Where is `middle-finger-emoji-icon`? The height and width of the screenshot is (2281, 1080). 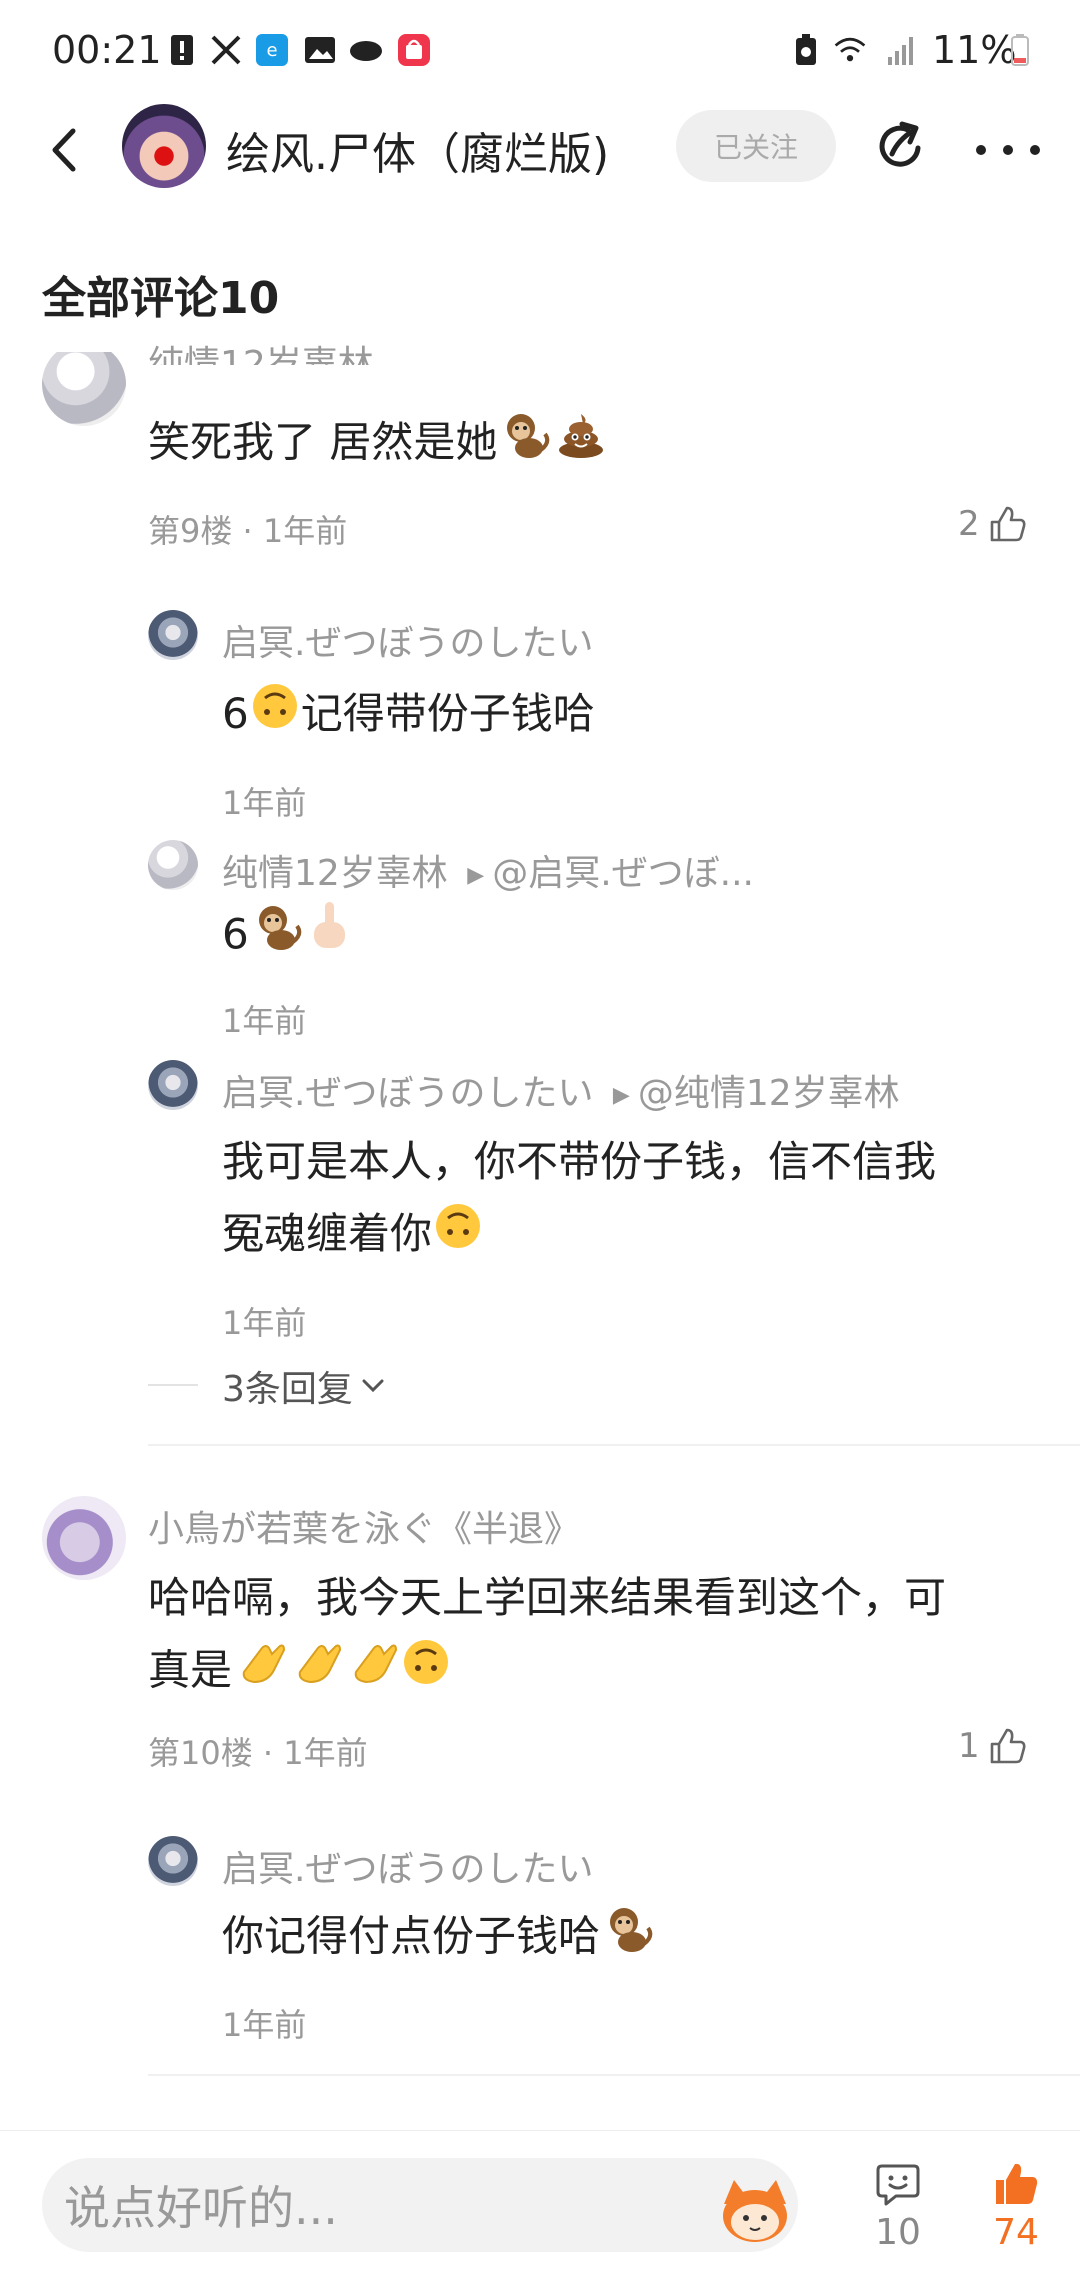
middle-finger-emoji-icon is located at coordinates (329, 937).